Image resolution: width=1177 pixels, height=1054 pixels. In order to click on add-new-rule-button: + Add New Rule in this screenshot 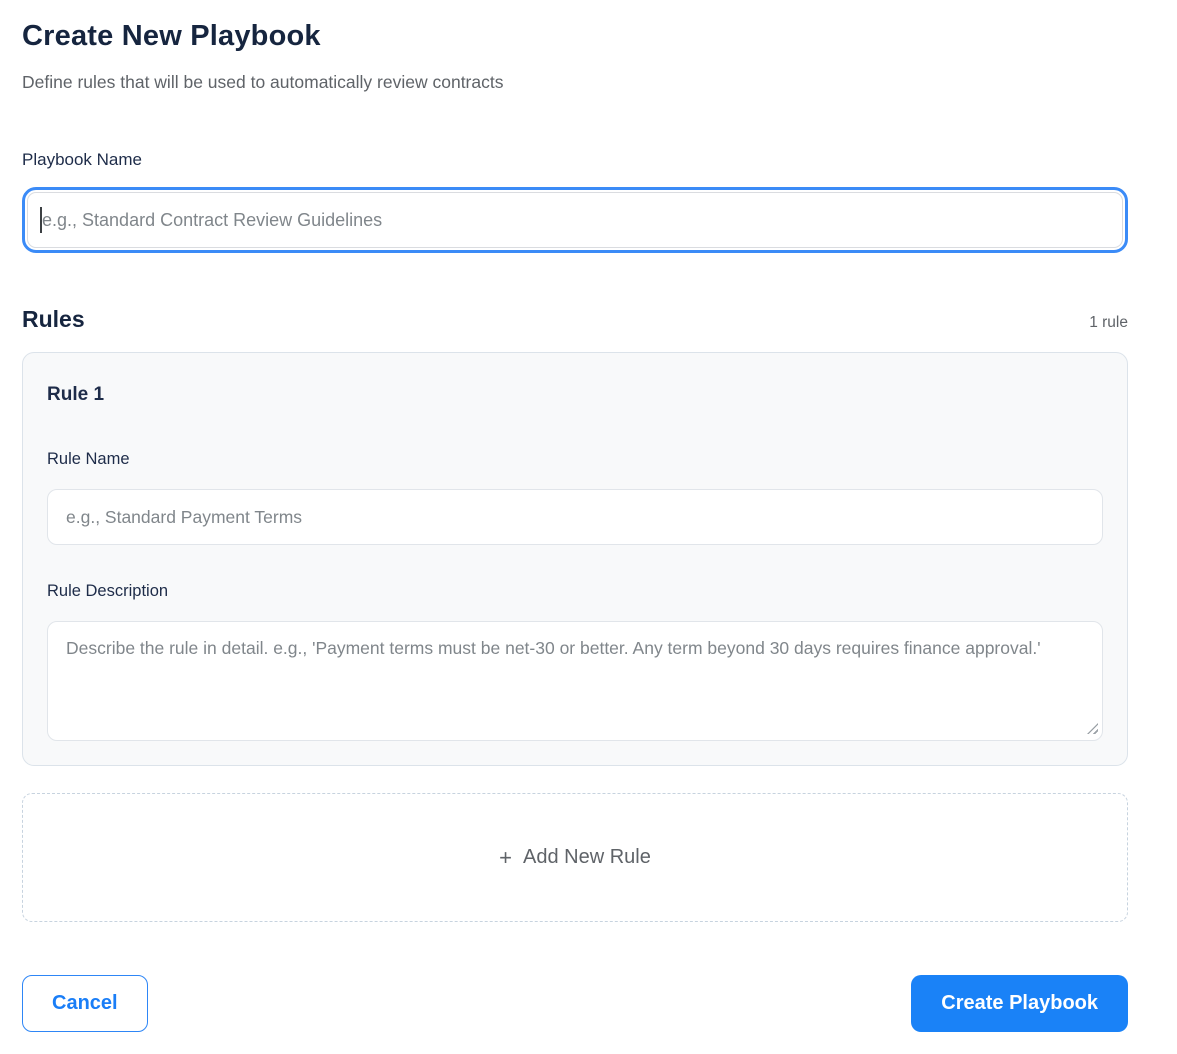, I will do `click(575, 857)`.